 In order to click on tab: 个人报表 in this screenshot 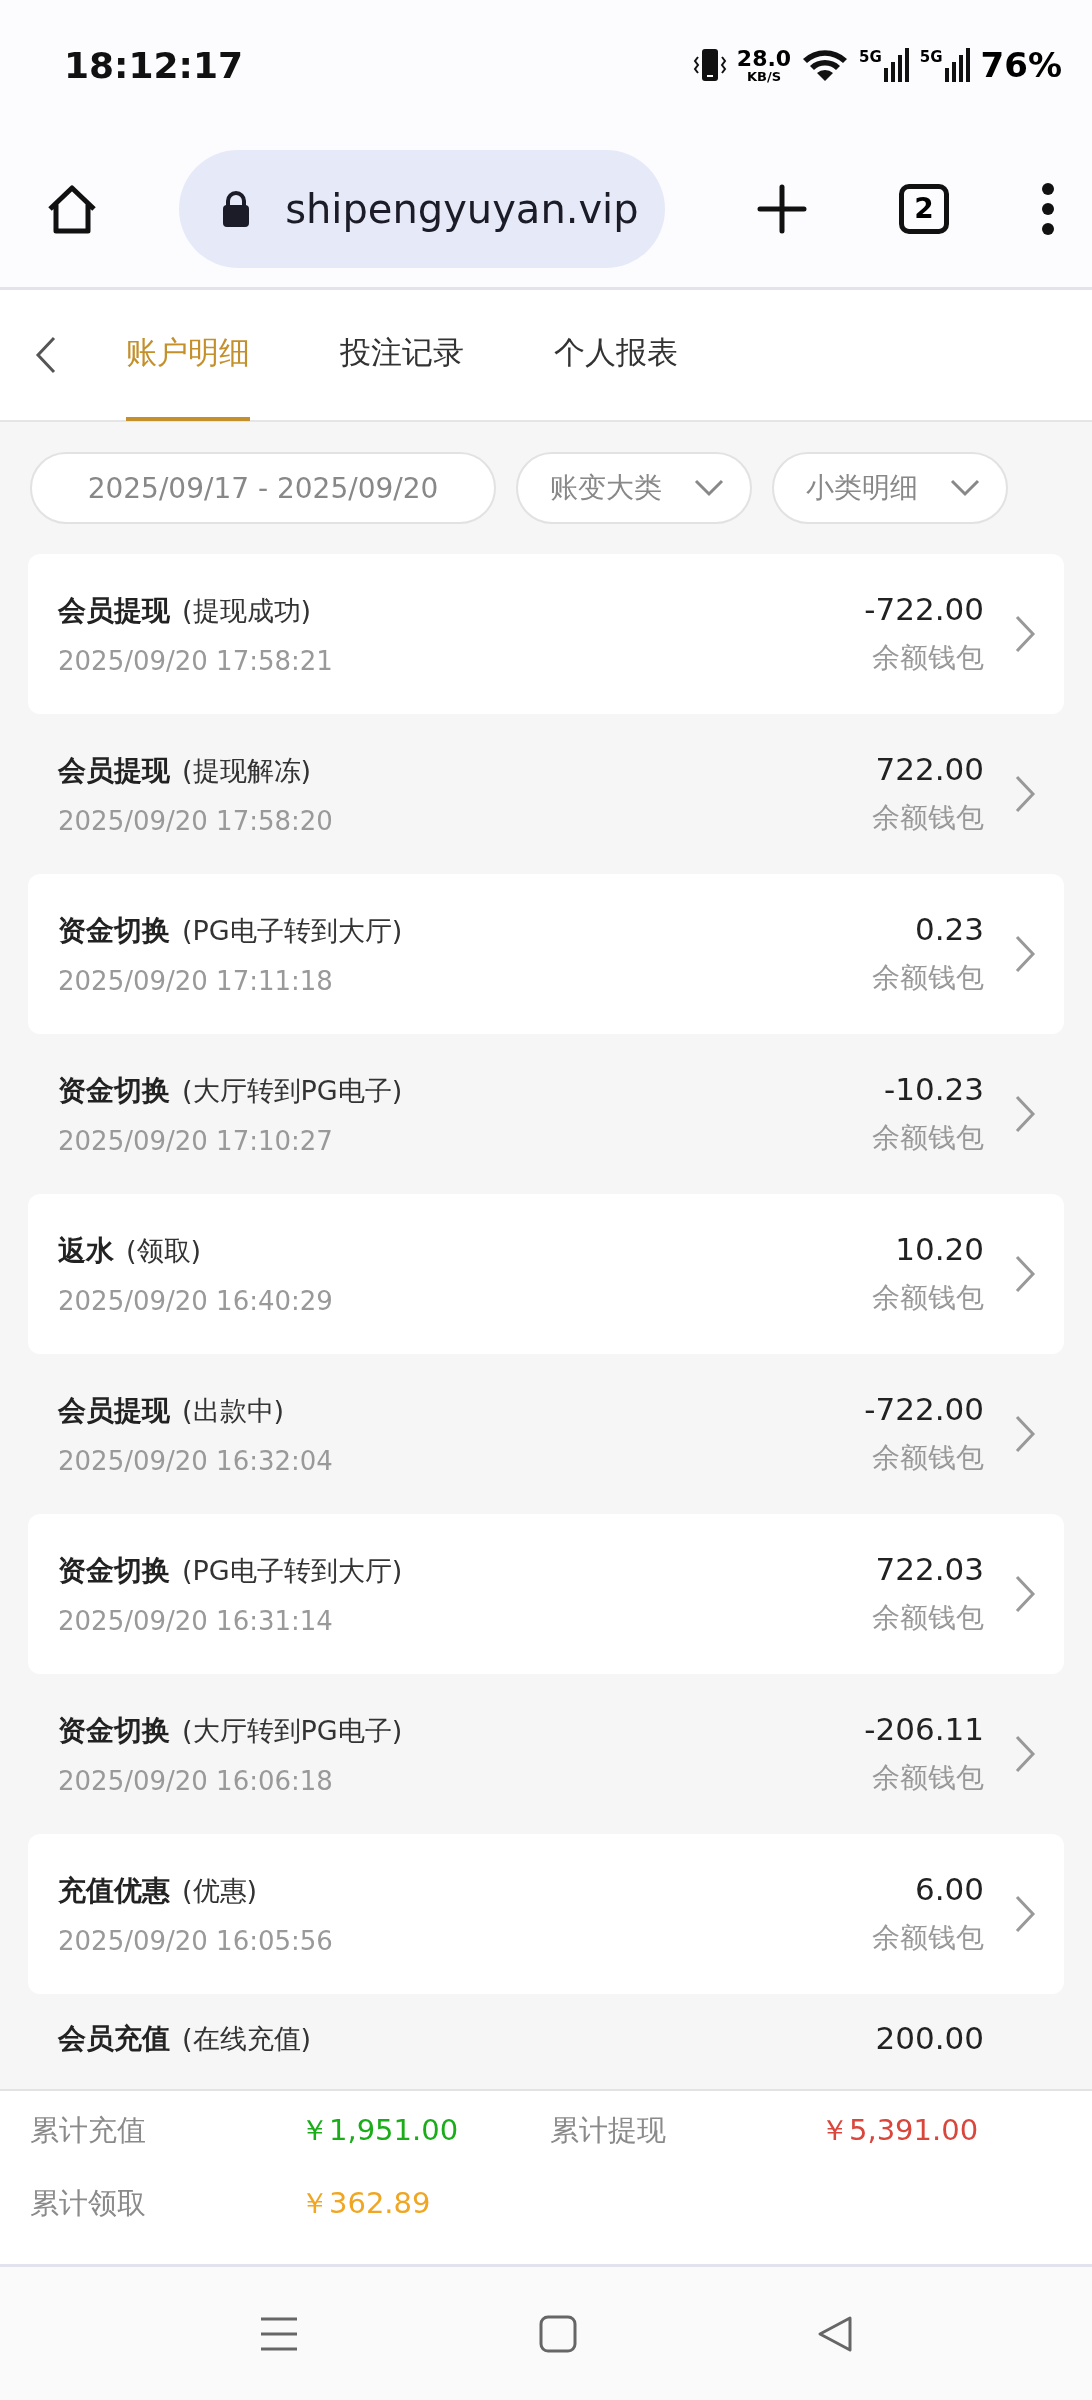, I will do `click(616, 355)`.